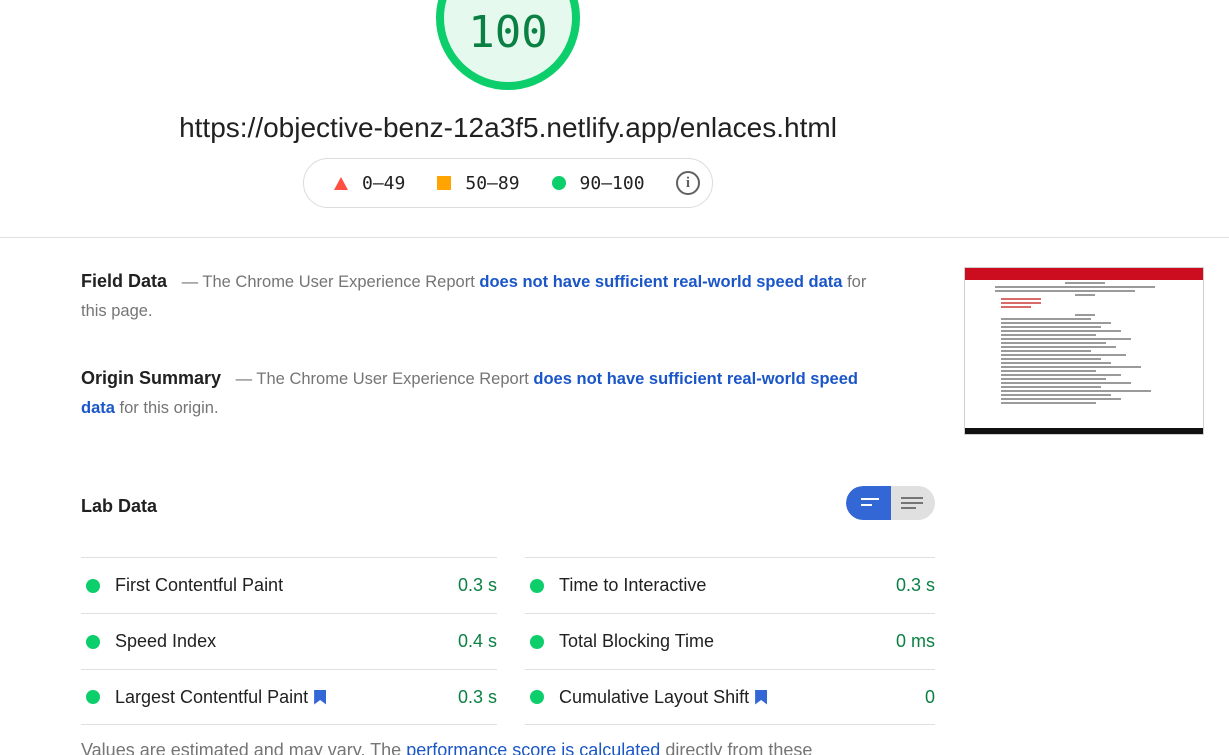 The width and height of the screenshot is (1229, 755). I want to click on legend-pass-label: 90–100, so click(612, 183).